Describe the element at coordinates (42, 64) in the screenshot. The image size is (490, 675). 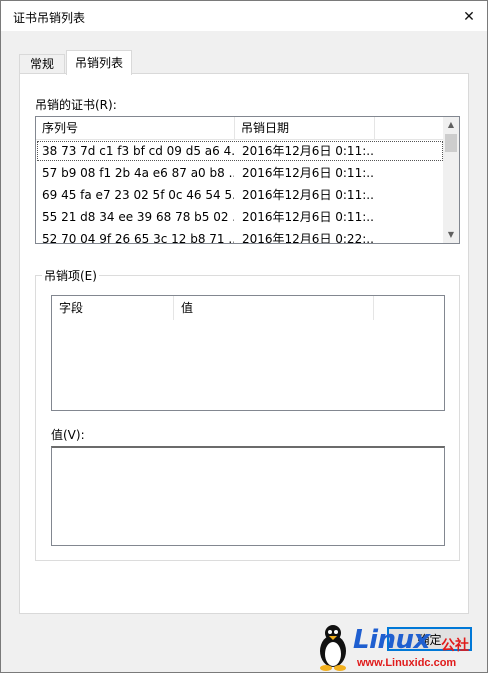
I see `tab-general: 常规` at that location.